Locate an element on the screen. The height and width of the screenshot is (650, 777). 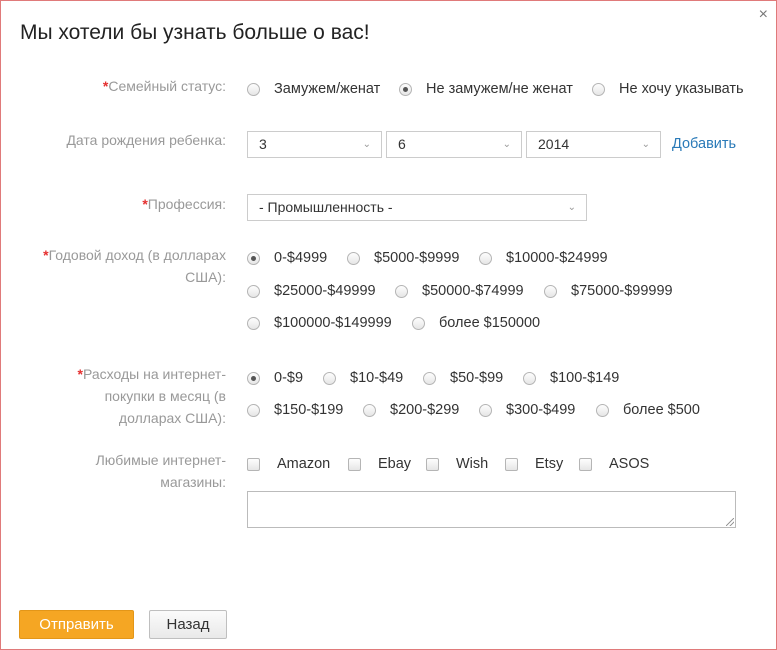
month-select: 6 ⌄ is located at coordinates (454, 144).